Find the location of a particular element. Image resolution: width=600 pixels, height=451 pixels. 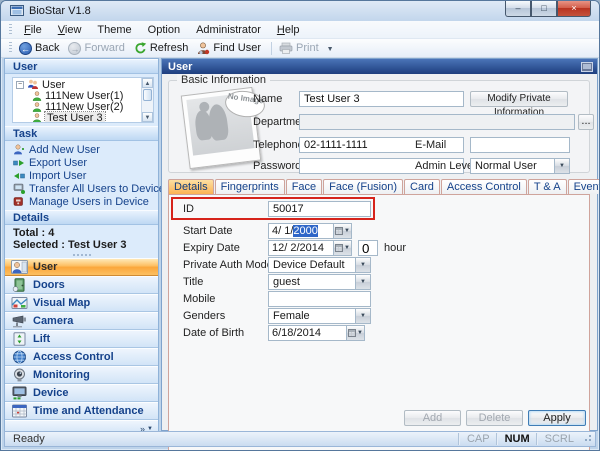

toolbar-overflow-chevron: ▼ is located at coordinates (330, 48).